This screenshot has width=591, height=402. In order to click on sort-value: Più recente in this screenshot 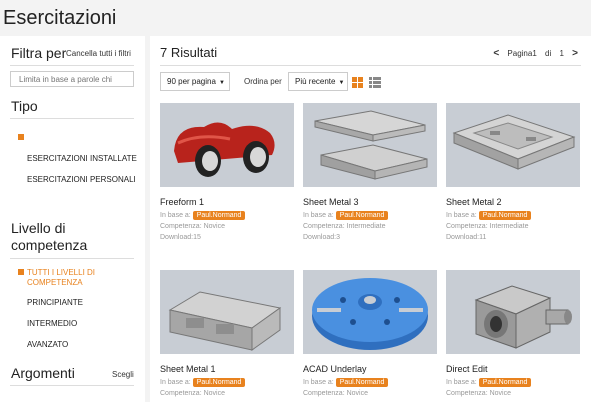, I will do `click(315, 81)`.